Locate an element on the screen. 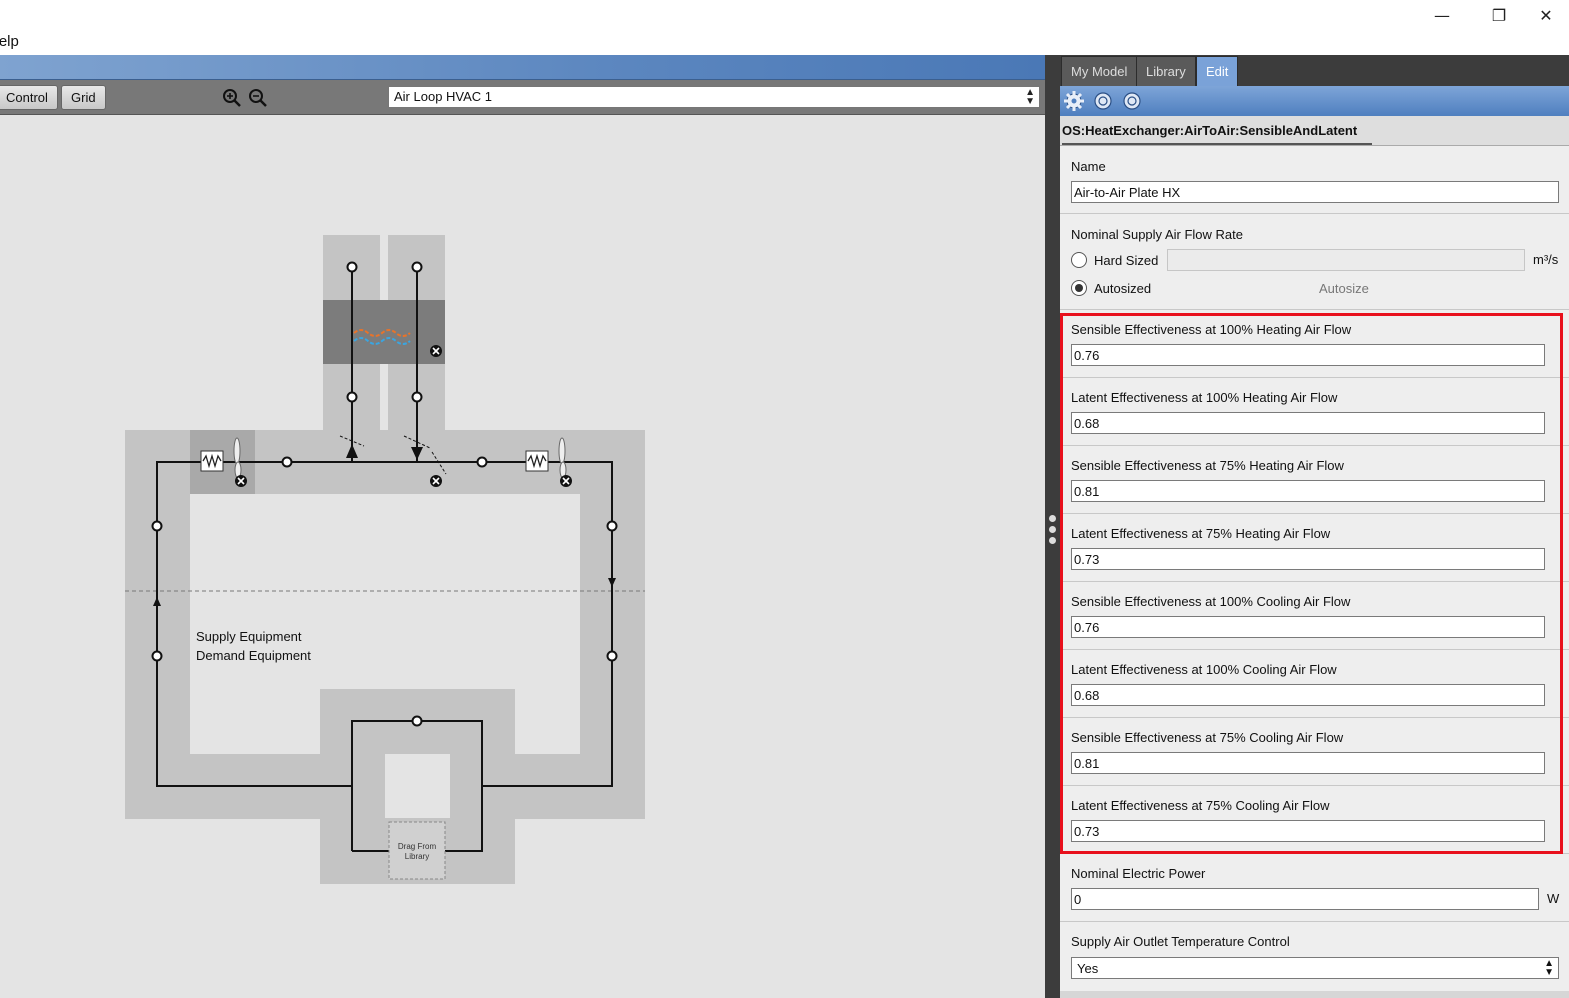 The height and width of the screenshot is (998, 1569). supply-equipment-label: Supply Equipment is located at coordinates (249, 636).